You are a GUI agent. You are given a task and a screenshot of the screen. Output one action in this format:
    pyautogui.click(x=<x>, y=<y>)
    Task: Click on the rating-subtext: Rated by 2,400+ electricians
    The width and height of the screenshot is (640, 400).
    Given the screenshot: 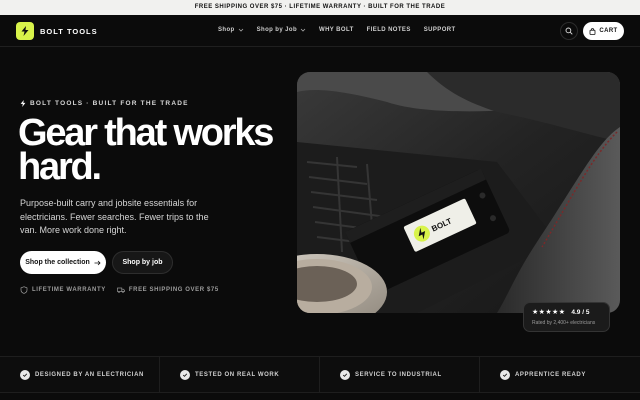 What is the action you would take?
    pyautogui.click(x=564, y=323)
    